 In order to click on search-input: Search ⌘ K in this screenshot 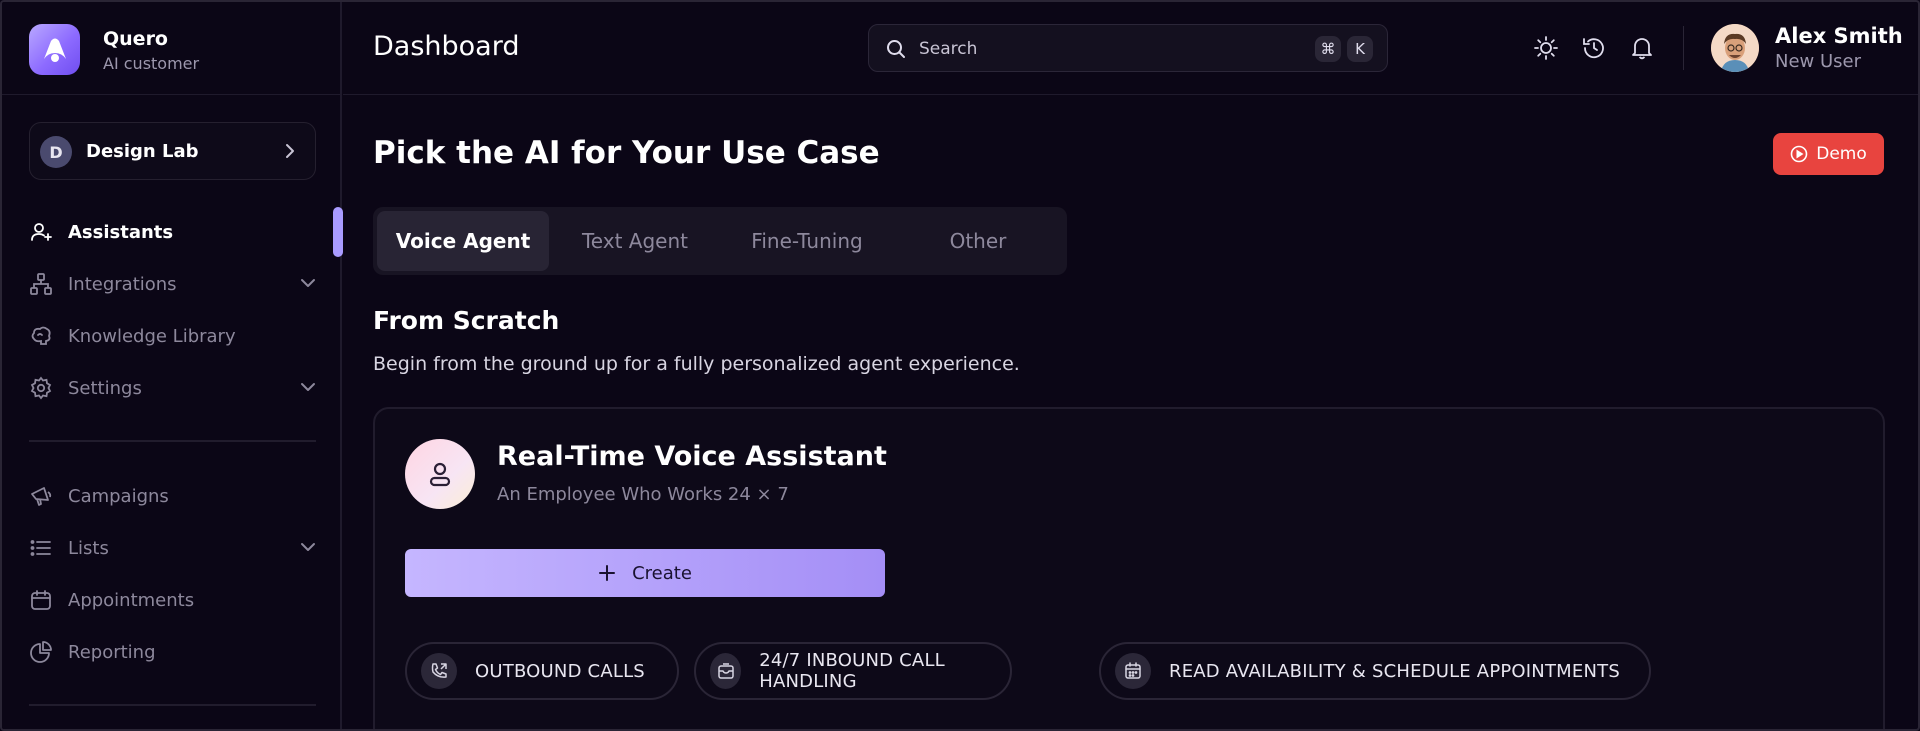, I will do `click(1128, 48)`.